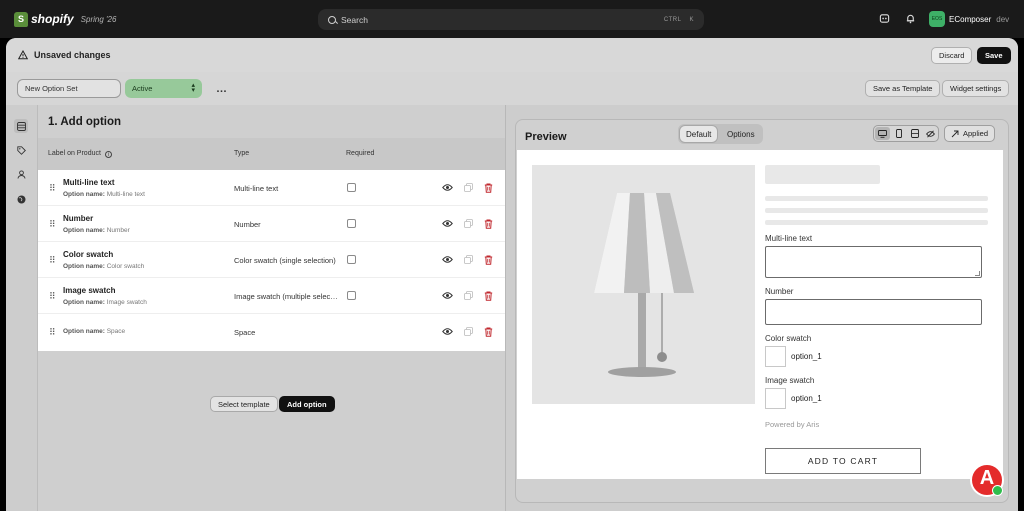 The height and width of the screenshot is (511, 1024). I want to click on store-switcher: EOS EComposer dev, so click(969, 19).